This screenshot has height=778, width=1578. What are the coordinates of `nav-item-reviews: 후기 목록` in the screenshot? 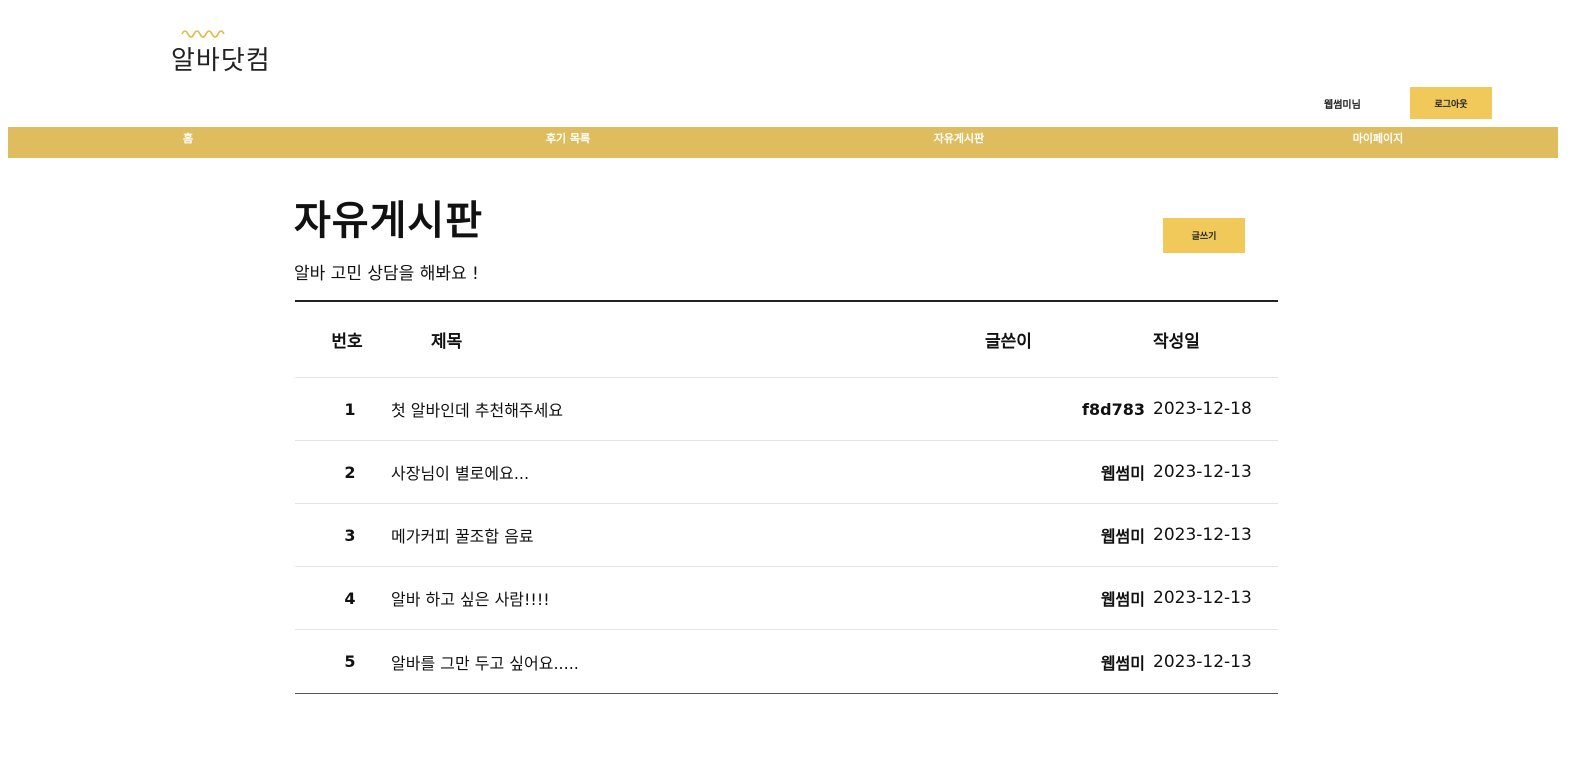 It's located at (568, 142).